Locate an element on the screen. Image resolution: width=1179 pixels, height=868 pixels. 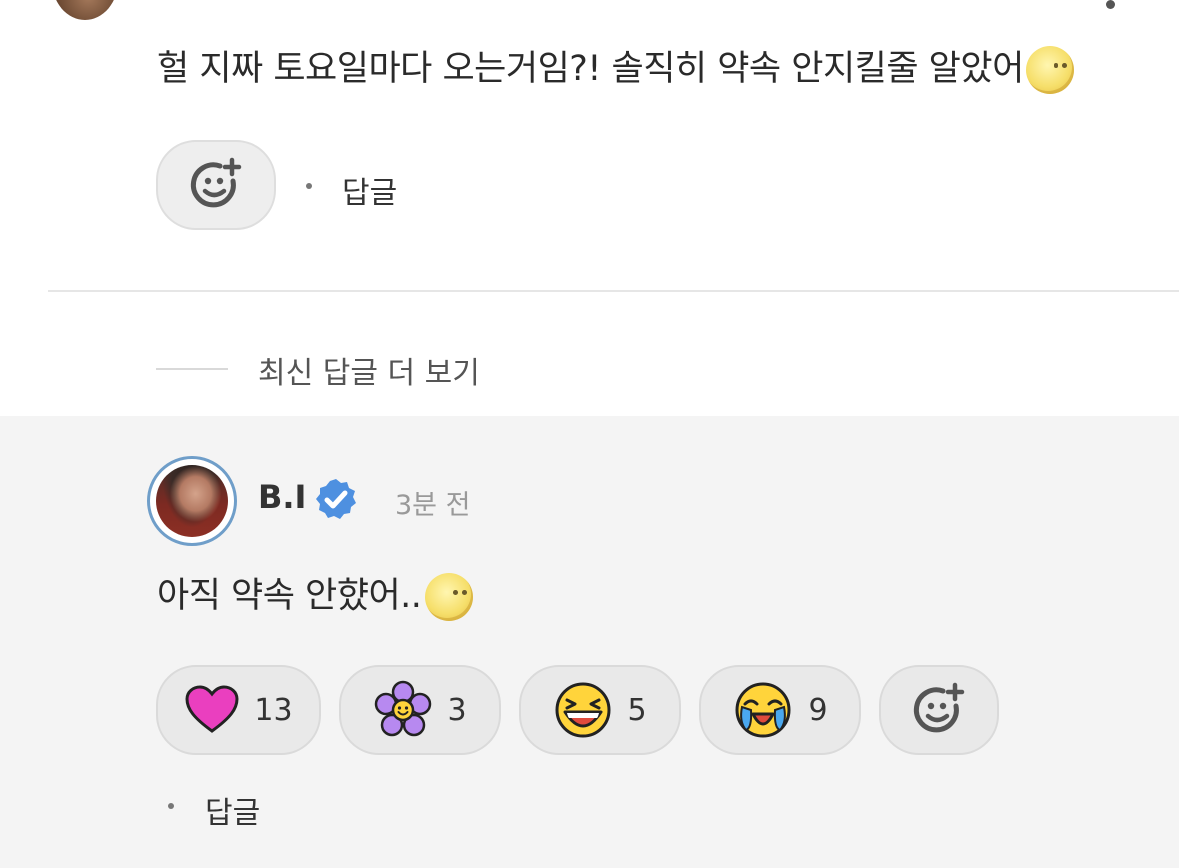
reaction-flower-button: 3 is located at coordinates (420, 710).